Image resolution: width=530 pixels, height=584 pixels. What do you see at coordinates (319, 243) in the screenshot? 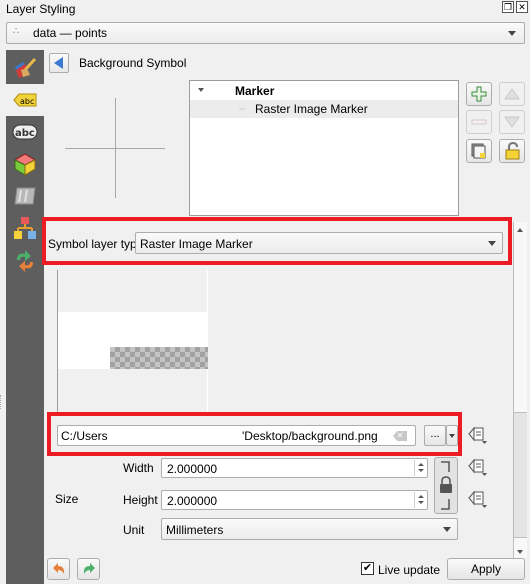
I see `symbol-layer-type-combo: Raster Image Marker` at bounding box center [319, 243].